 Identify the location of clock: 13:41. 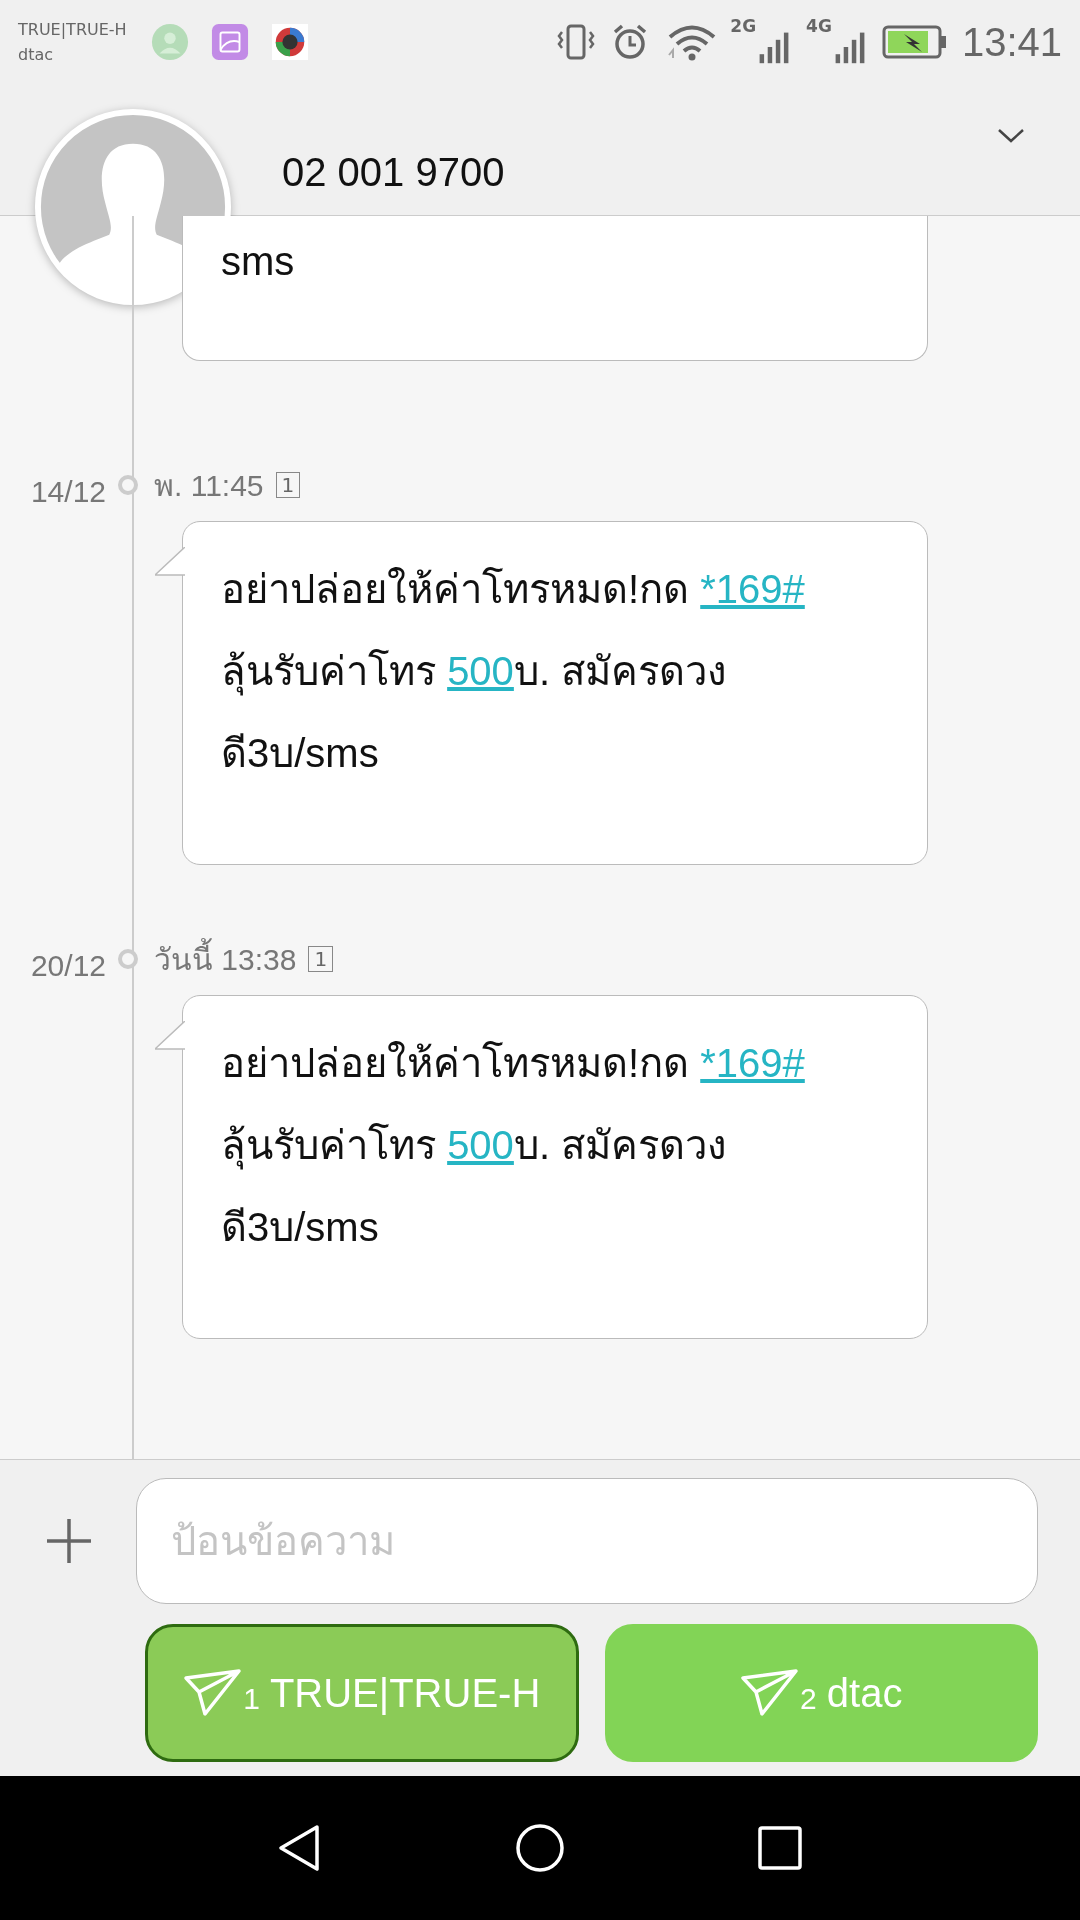
(1011, 42).